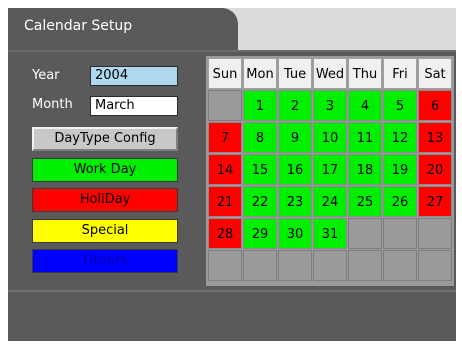  I want to click on day-cell: 14, so click(225, 169).